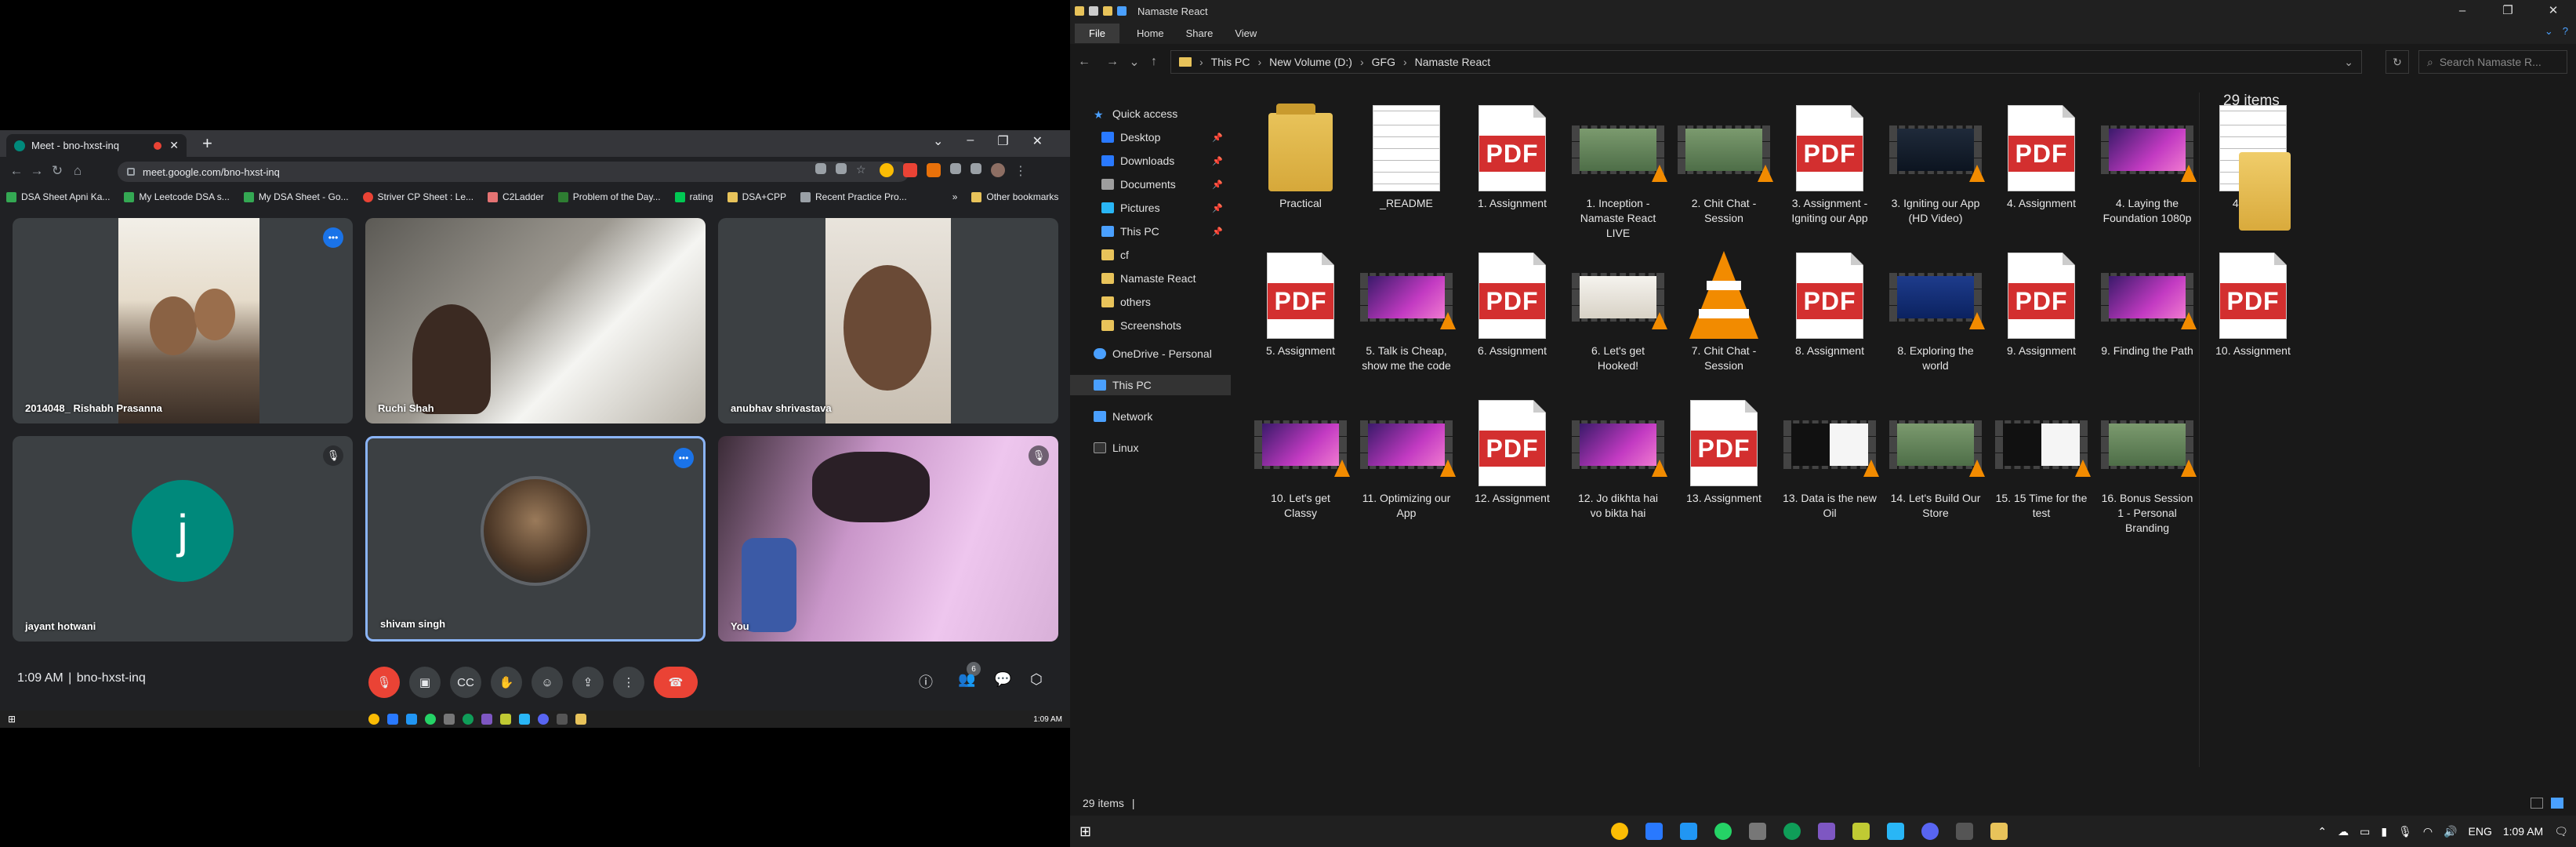  Describe the element at coordinates (1150, 354) in the screenshot. I see `nav-onedrive: OneDrive - Personal` at that location.